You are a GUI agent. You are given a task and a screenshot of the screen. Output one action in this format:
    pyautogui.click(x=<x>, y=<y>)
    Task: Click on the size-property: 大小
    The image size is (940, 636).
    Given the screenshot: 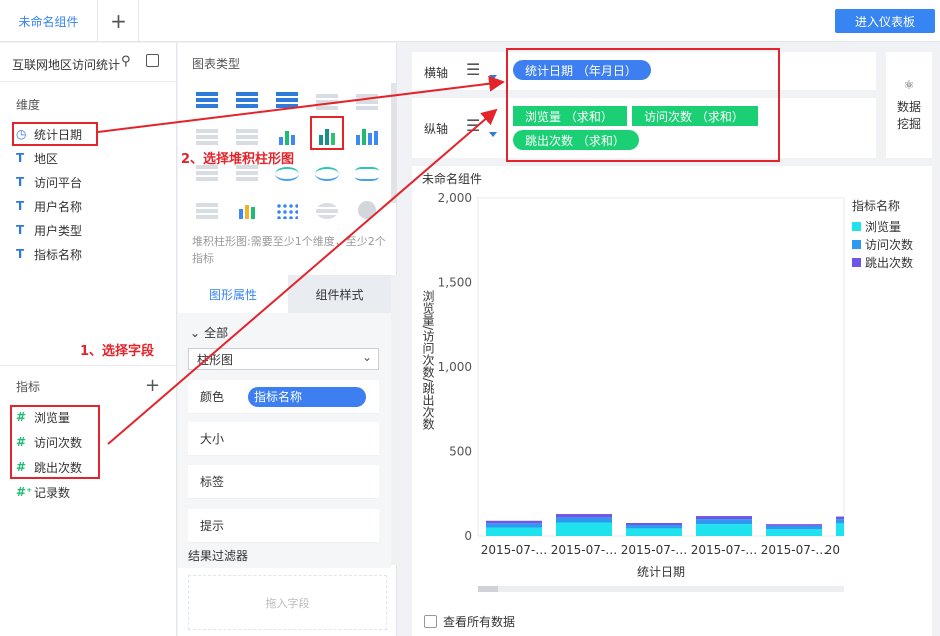 What is the action you would take?
    pyautogui.click(x=283, y=439)
    